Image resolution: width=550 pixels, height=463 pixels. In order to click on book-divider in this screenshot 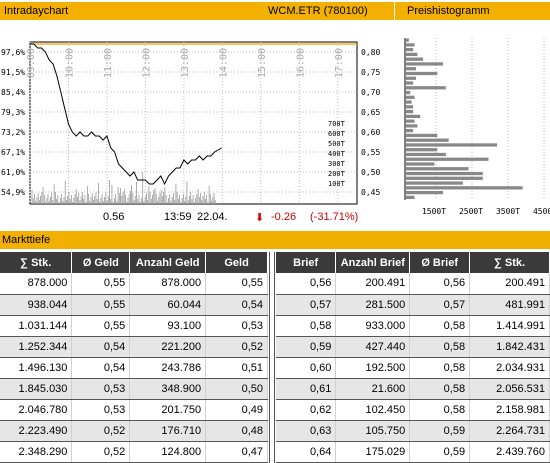, I will do `click(272, 357)`.